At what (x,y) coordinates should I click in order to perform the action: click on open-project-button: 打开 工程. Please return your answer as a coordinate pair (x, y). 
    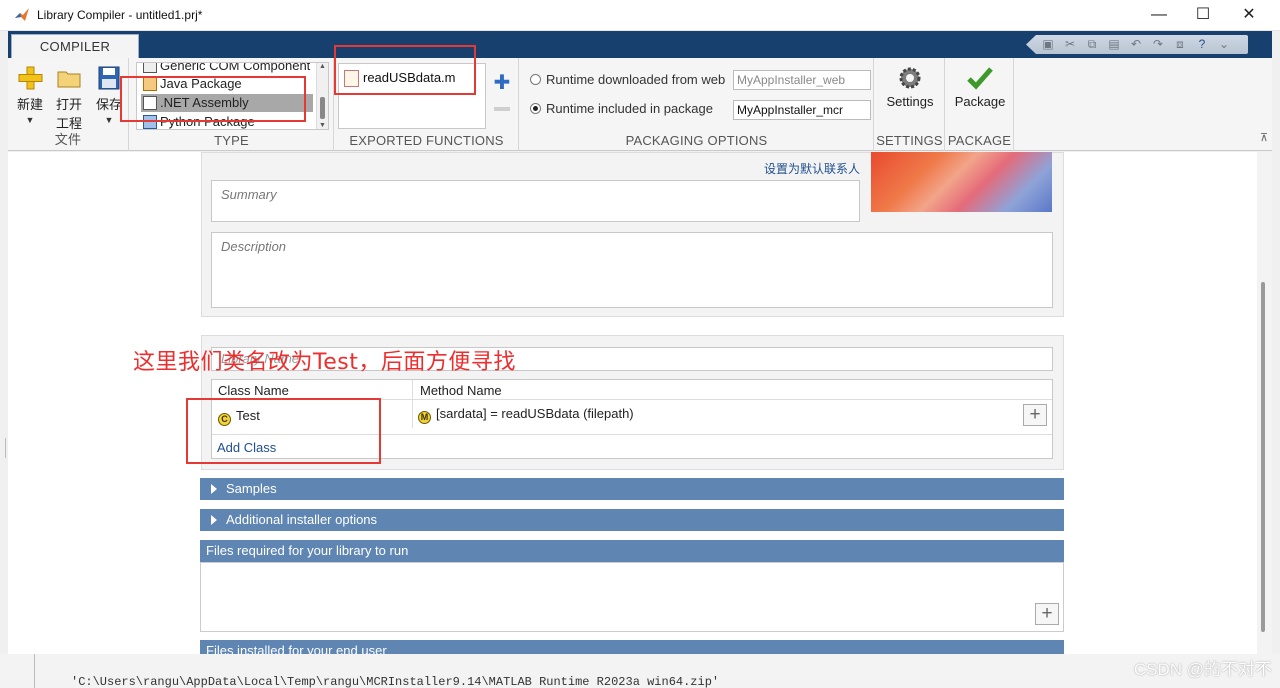
    Looking at the image, I should click on (69, 99).